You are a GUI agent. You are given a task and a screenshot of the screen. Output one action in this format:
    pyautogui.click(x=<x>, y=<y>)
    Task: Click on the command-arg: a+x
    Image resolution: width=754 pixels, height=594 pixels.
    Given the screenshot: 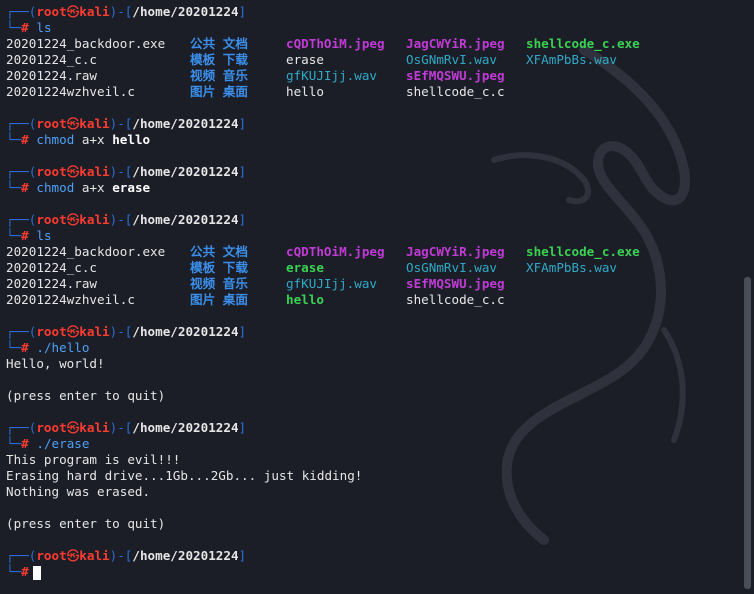 What is the action you would take?
    pyautogui.click(x=93, y=187)
    